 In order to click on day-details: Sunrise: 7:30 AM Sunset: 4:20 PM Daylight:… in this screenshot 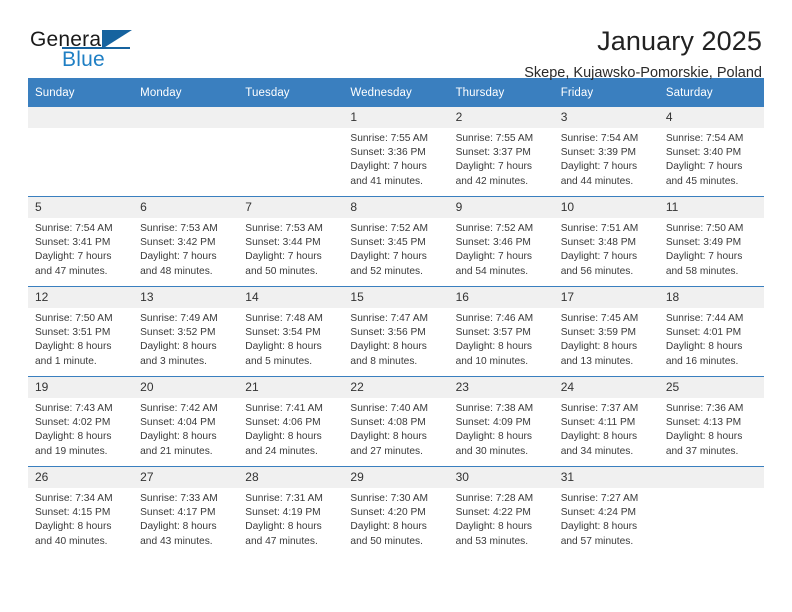, I will do `click(395, 518)`.